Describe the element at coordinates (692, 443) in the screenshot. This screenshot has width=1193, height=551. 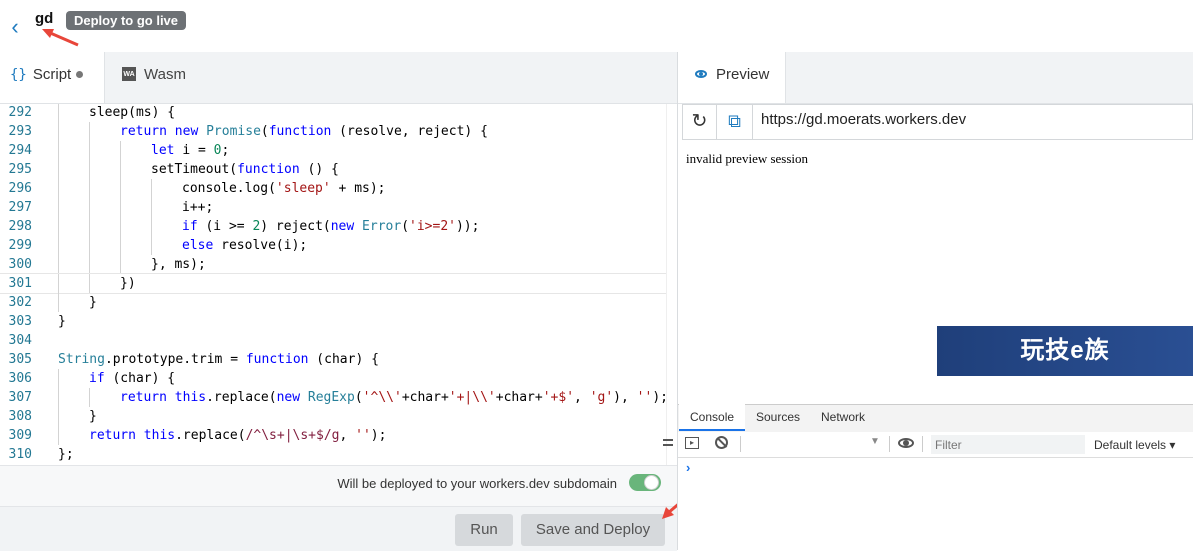
I see `sidebar-toggle-icon: ▸` at that location.